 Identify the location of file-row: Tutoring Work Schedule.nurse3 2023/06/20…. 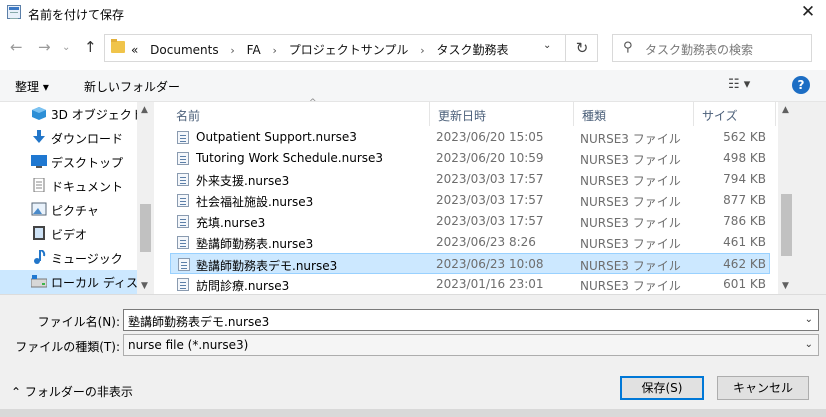
(470, 158).